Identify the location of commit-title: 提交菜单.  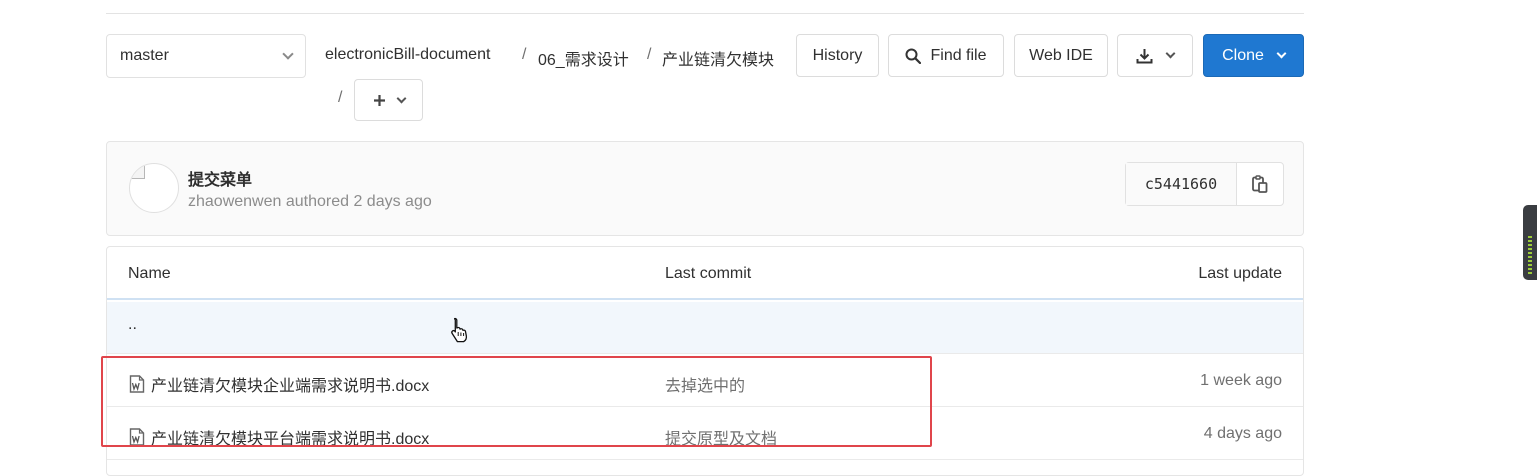
(220, 178).